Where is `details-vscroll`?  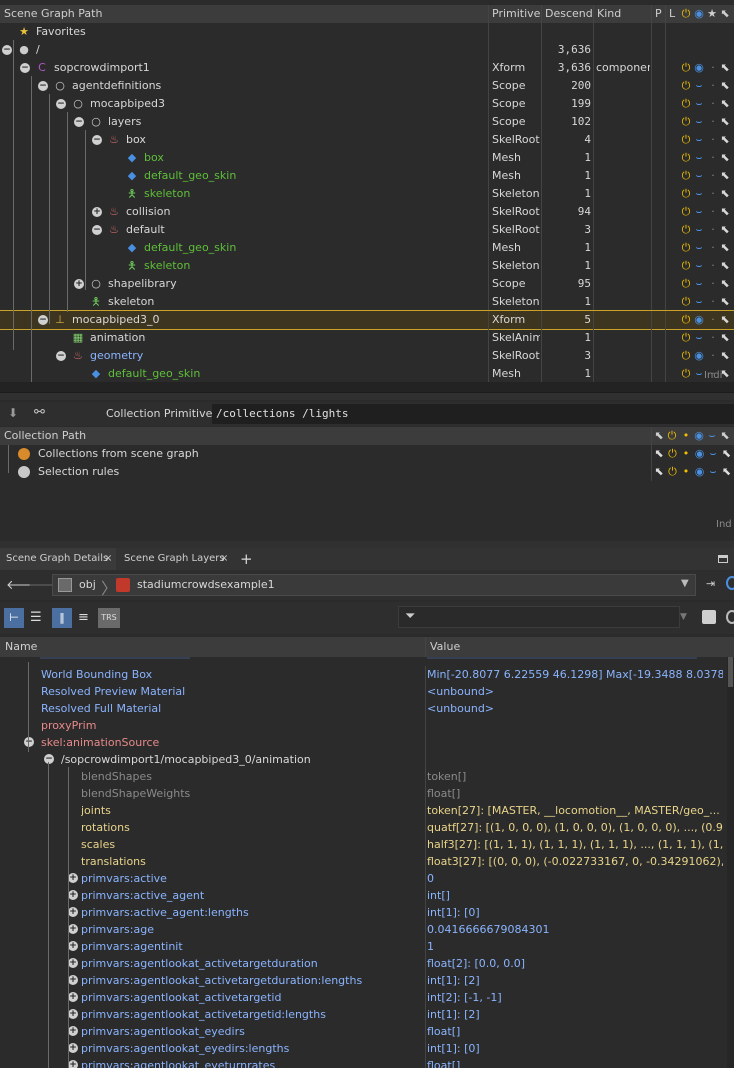
details-vscroll is located at coordinates (730, 862).